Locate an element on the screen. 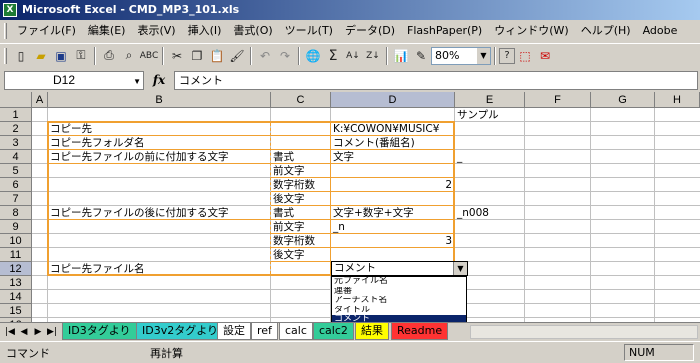  row-header: 6 is located at coordinates (16, 185).